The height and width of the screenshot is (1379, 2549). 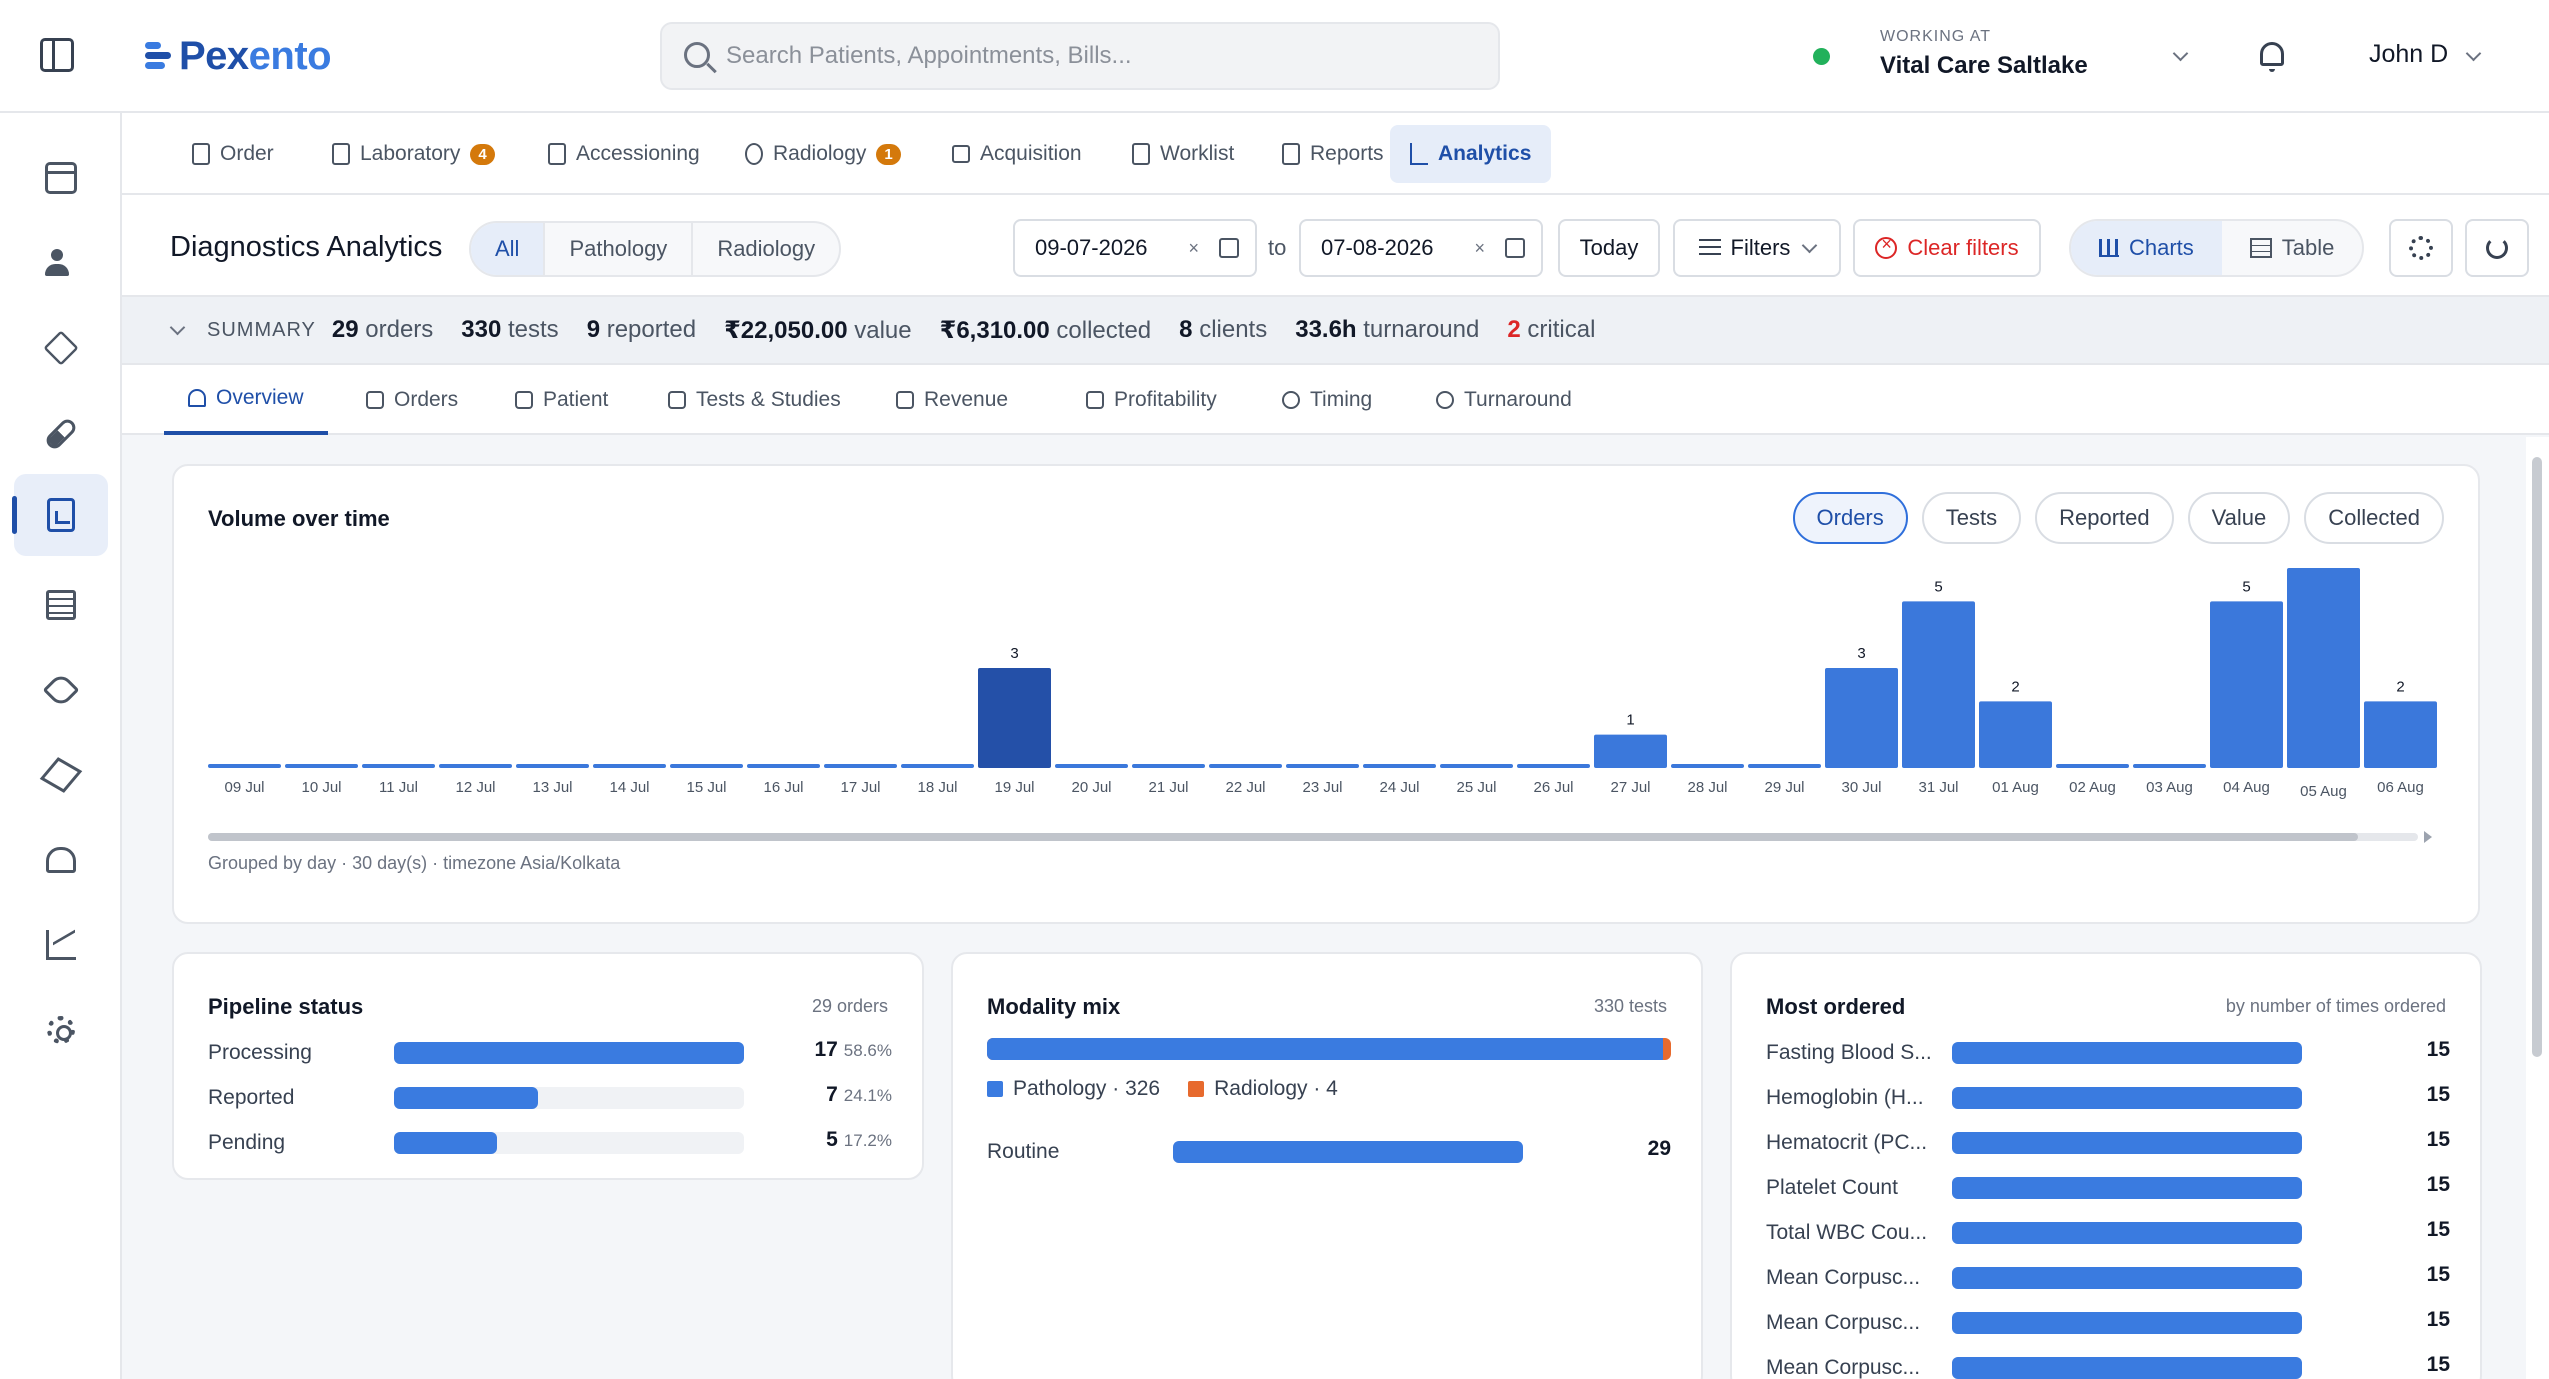 I want to click on tab-tests-studies: Tests & Studies, so click(x=754, y=400).